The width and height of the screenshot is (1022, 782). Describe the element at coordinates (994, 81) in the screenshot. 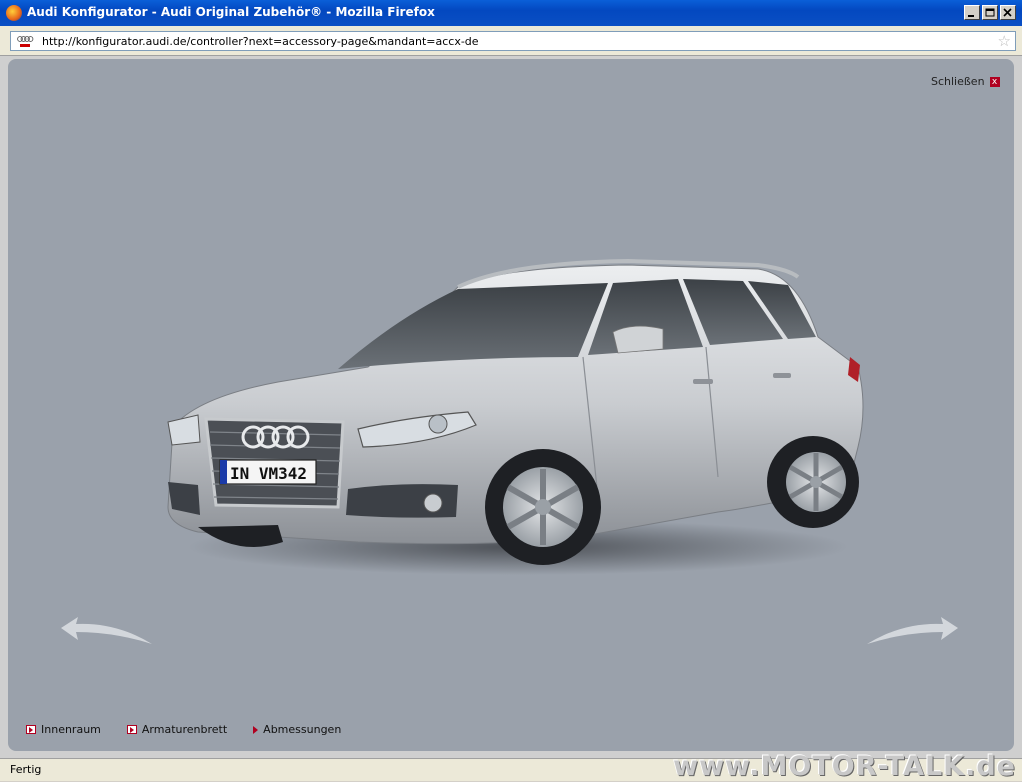

I see `close-x-icon: x` at that location.